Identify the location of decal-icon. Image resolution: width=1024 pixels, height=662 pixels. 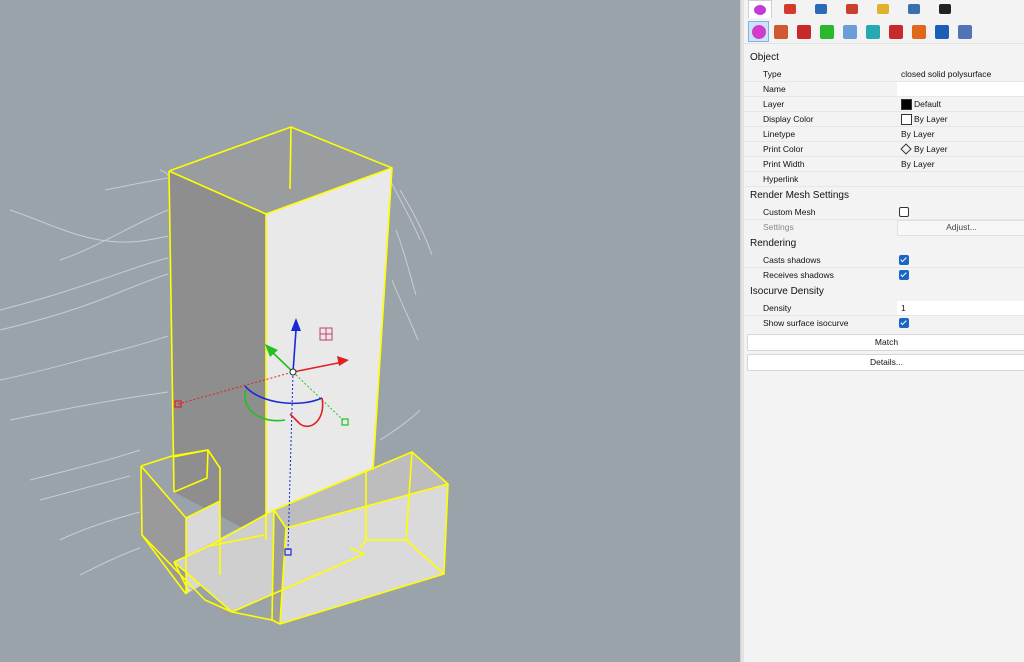
(803, 31).